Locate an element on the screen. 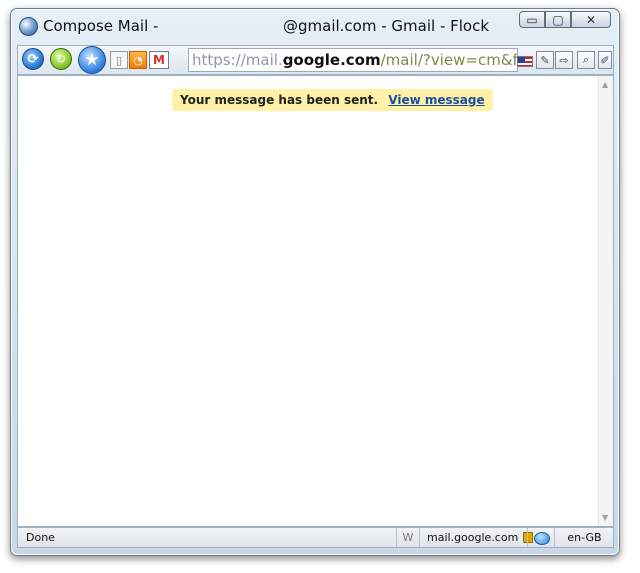 Image resolution: width=640 pixels, height=573 pixels. pencil-tool-icon: ✐ is located at coordinates (605, 60).